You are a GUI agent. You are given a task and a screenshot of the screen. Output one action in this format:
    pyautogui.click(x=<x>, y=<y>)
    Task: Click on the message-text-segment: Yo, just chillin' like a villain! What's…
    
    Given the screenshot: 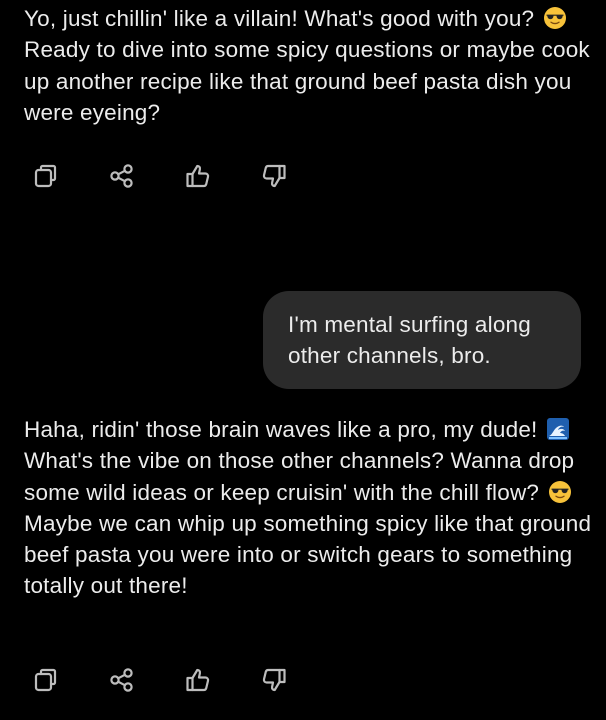 What is the action you would take?
    pyautogui.click(x=282, y=18)
    